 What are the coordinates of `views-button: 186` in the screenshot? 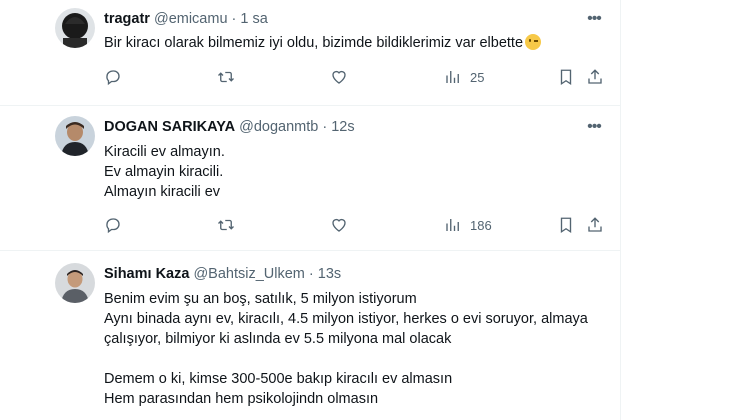 It's located at (468, 225).